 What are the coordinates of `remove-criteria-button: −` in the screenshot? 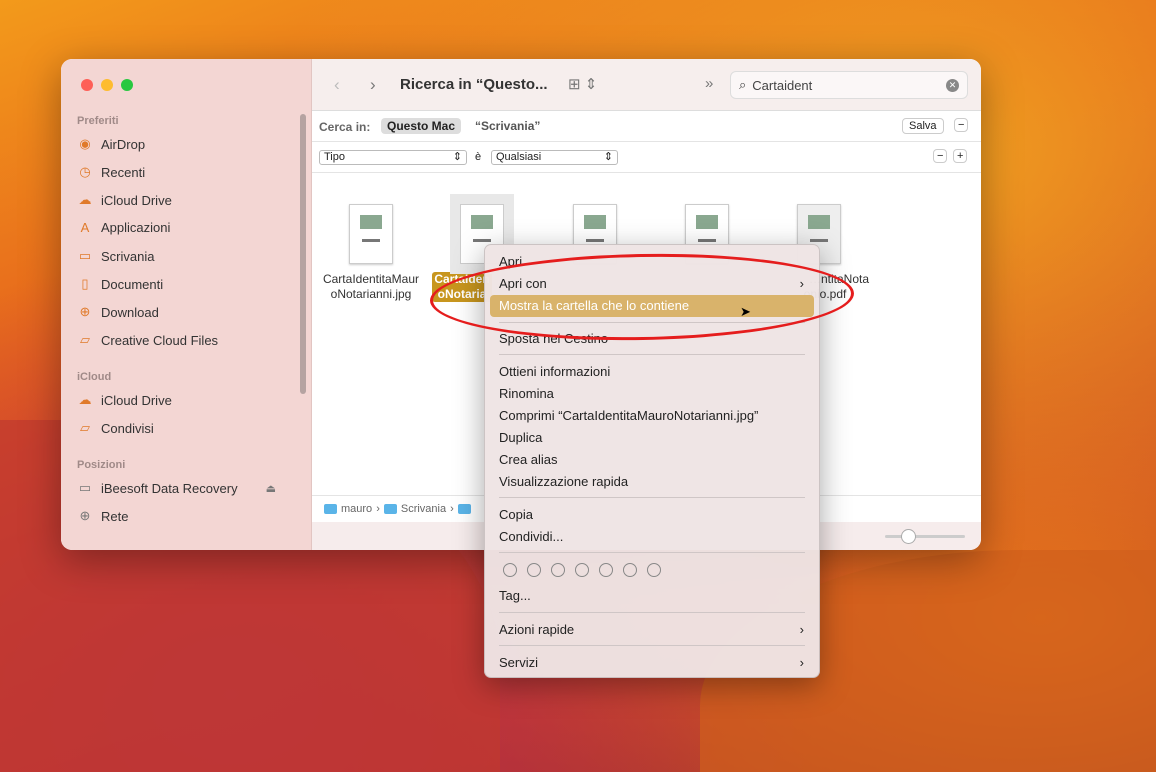 It's located at (961, 125).